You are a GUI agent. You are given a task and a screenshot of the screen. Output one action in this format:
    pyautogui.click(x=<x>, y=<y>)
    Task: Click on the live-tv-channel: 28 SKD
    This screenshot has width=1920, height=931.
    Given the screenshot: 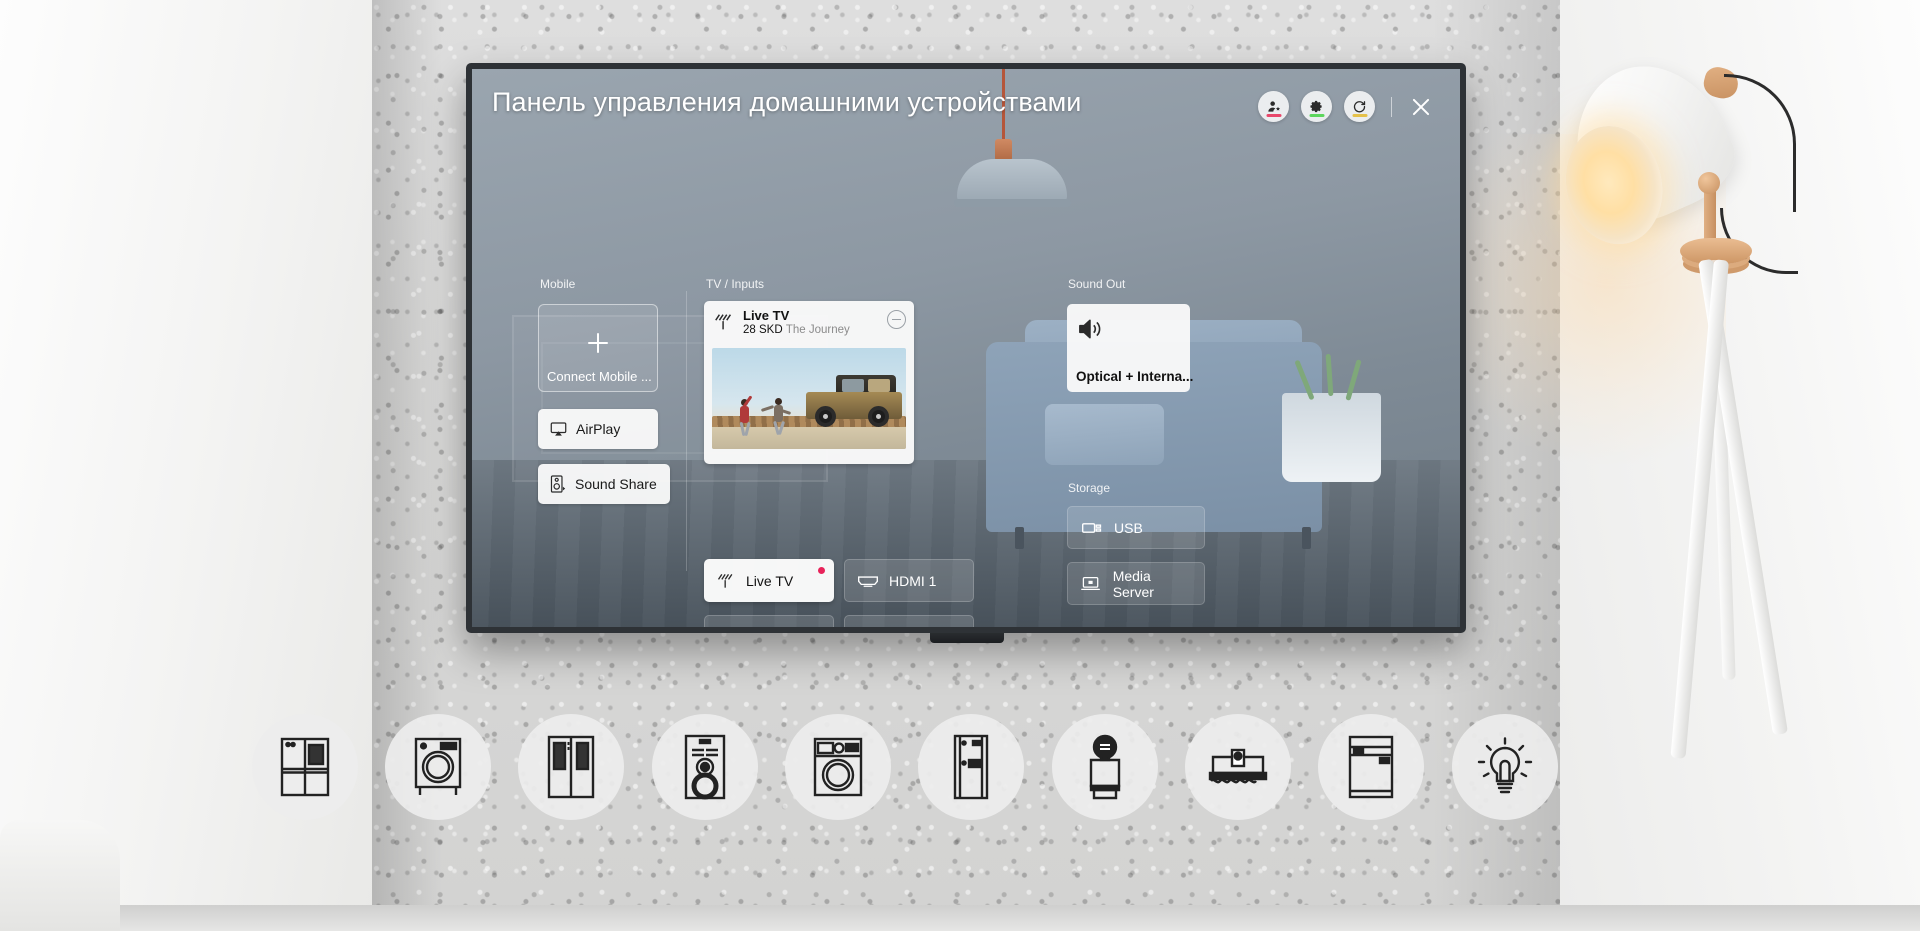 What is the action you would take?
    pyautogui.click(x=763, y=330)
    